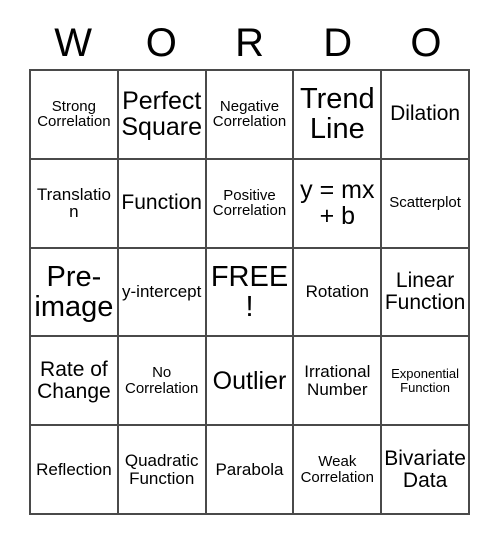 The width and height of the screenshot is (500, 544). I want to click on bingo-cell-r3c1: Pre-image, so click(75, 293).